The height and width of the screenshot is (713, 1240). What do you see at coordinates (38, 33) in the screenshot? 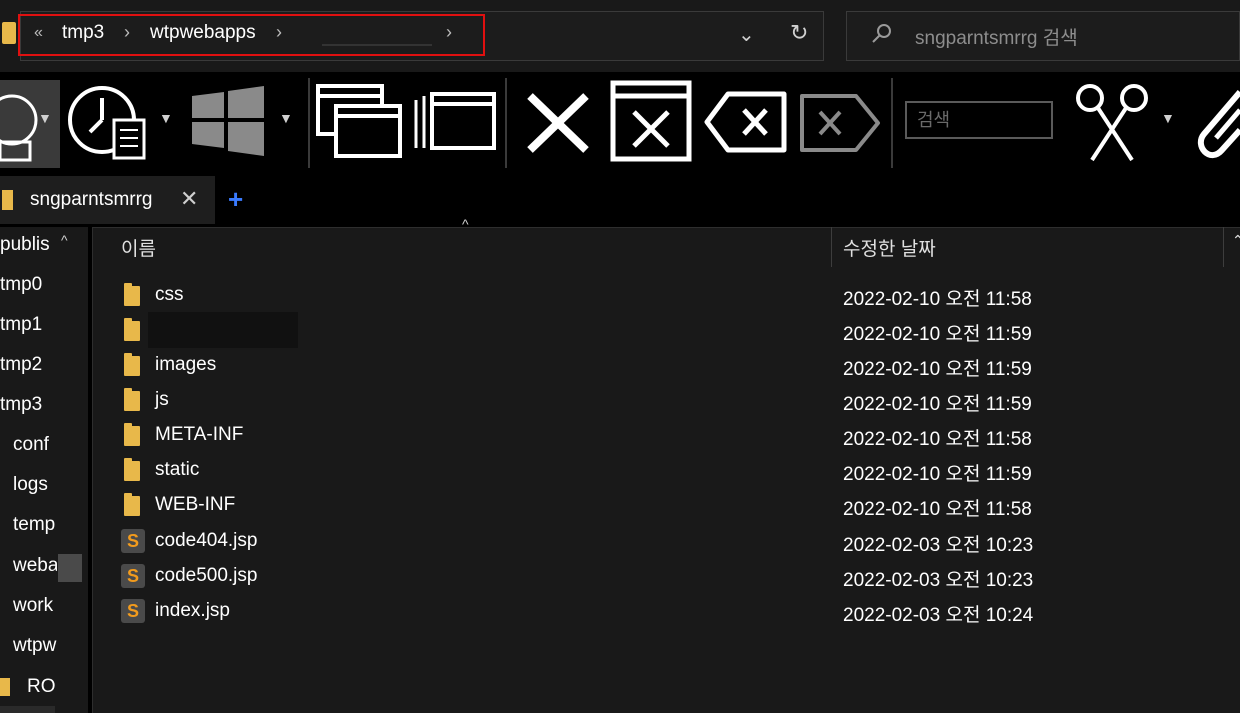
I see `breadcrumb-overflow-icon: «` at bounding box center [38, 33].